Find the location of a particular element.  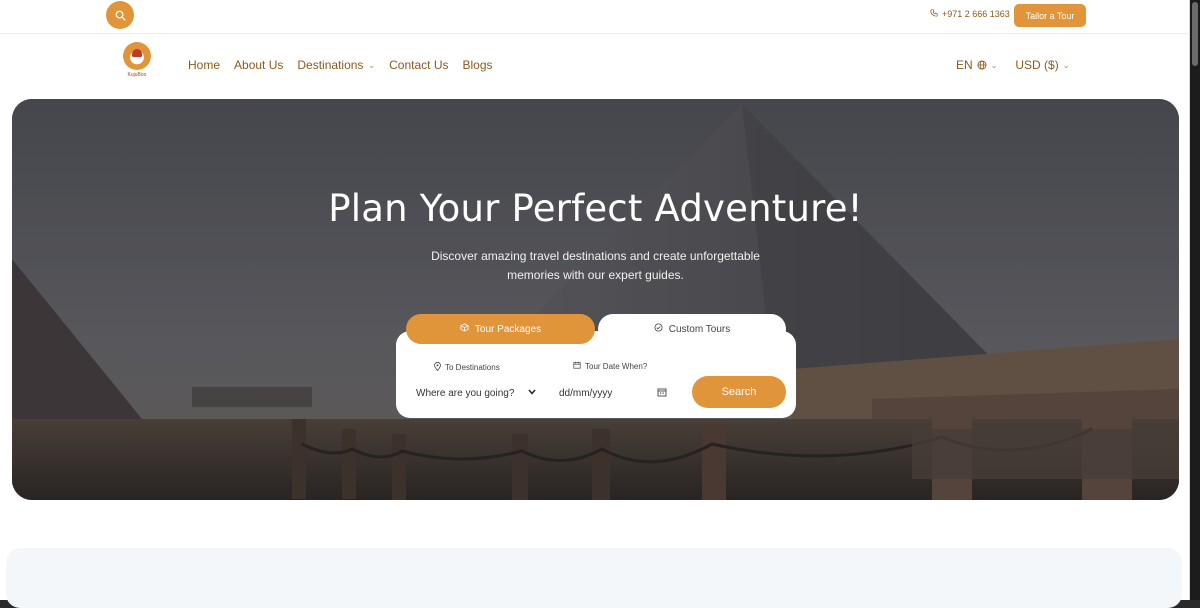

date-label-text: Tour Date When? is located at coordinates (616, 366).